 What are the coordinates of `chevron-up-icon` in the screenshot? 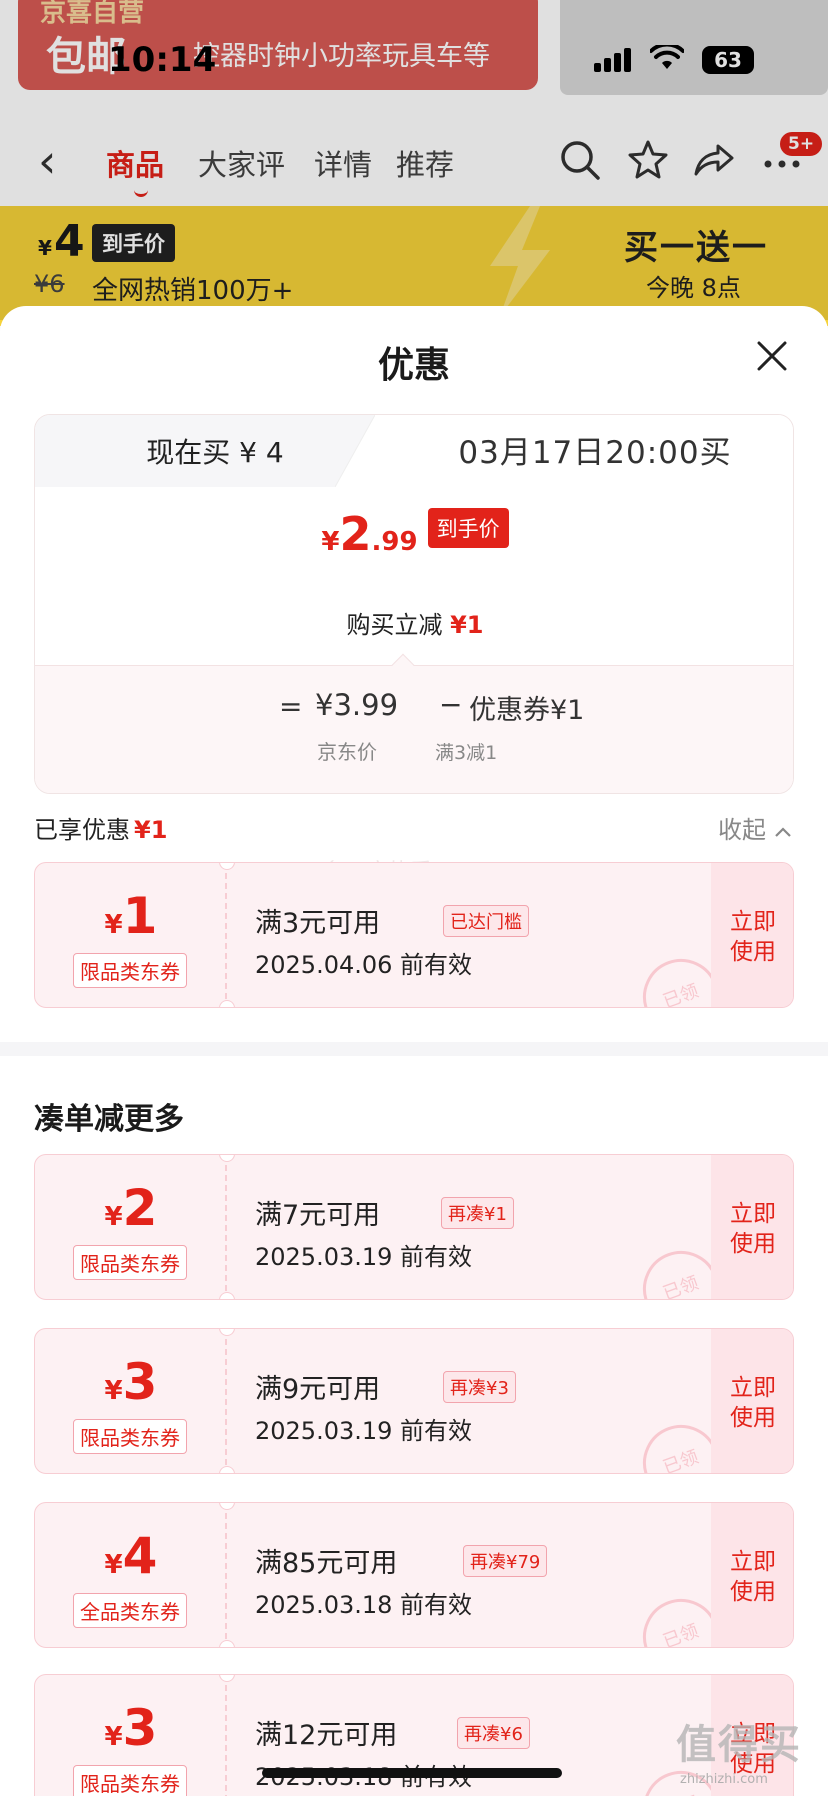 It's located at (782, 832).